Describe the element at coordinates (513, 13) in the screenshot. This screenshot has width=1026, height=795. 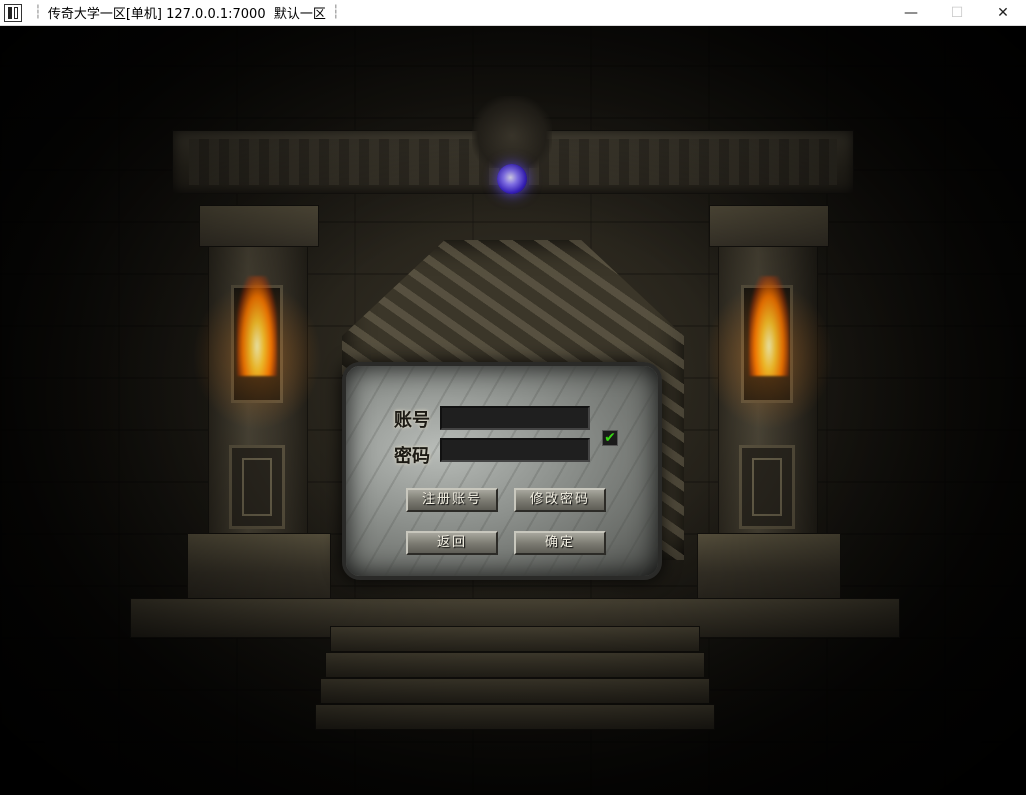
I see `window-titlebar: ┆ 传奇大学一区[单机] 127.0.0.1:7000 默认一区 ┆ — ☐ ✕` at that location.